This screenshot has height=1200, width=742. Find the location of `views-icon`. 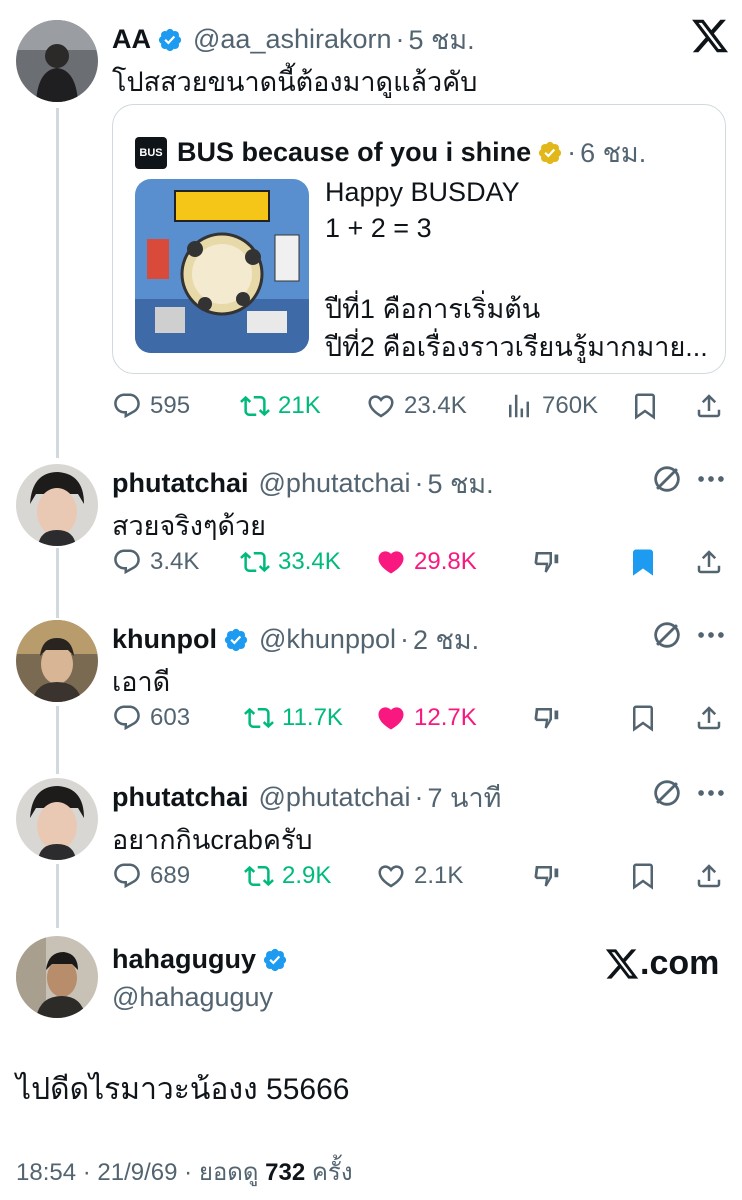

views-icon is located at coordinates (519, 406).